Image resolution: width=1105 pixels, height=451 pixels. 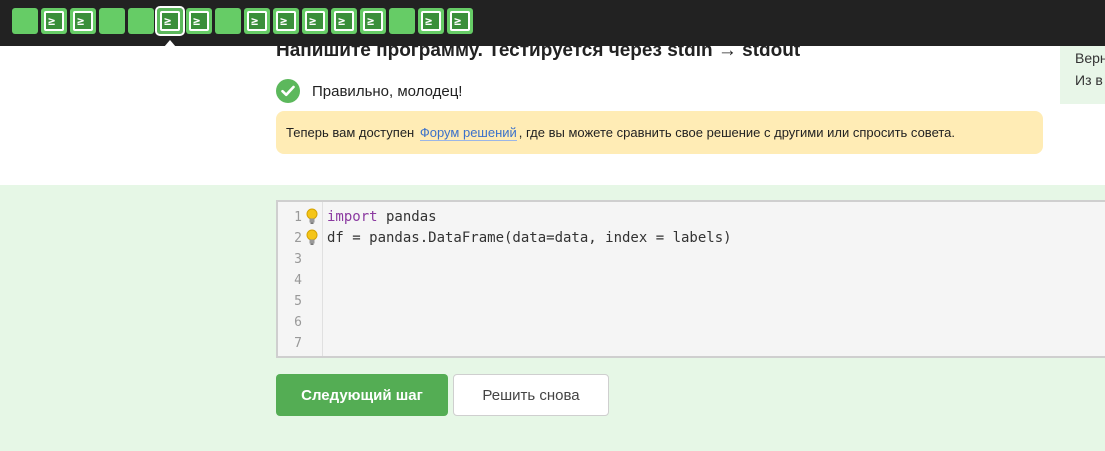 What do you see at coordinates (112, 21) in the screenshot?
I see `step-4-text` at bounding box center [112, 21].